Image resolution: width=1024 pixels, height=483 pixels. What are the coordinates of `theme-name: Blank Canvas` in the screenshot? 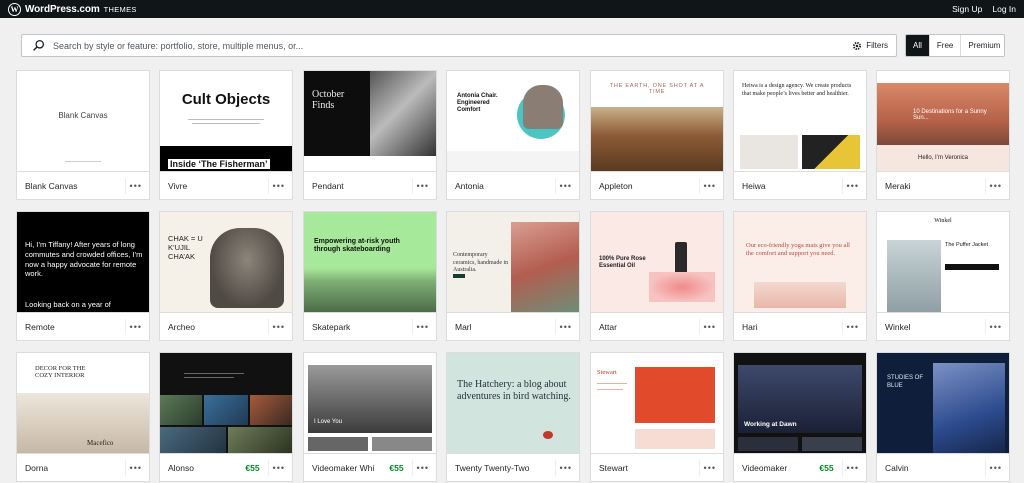 It's located at (75, 186).